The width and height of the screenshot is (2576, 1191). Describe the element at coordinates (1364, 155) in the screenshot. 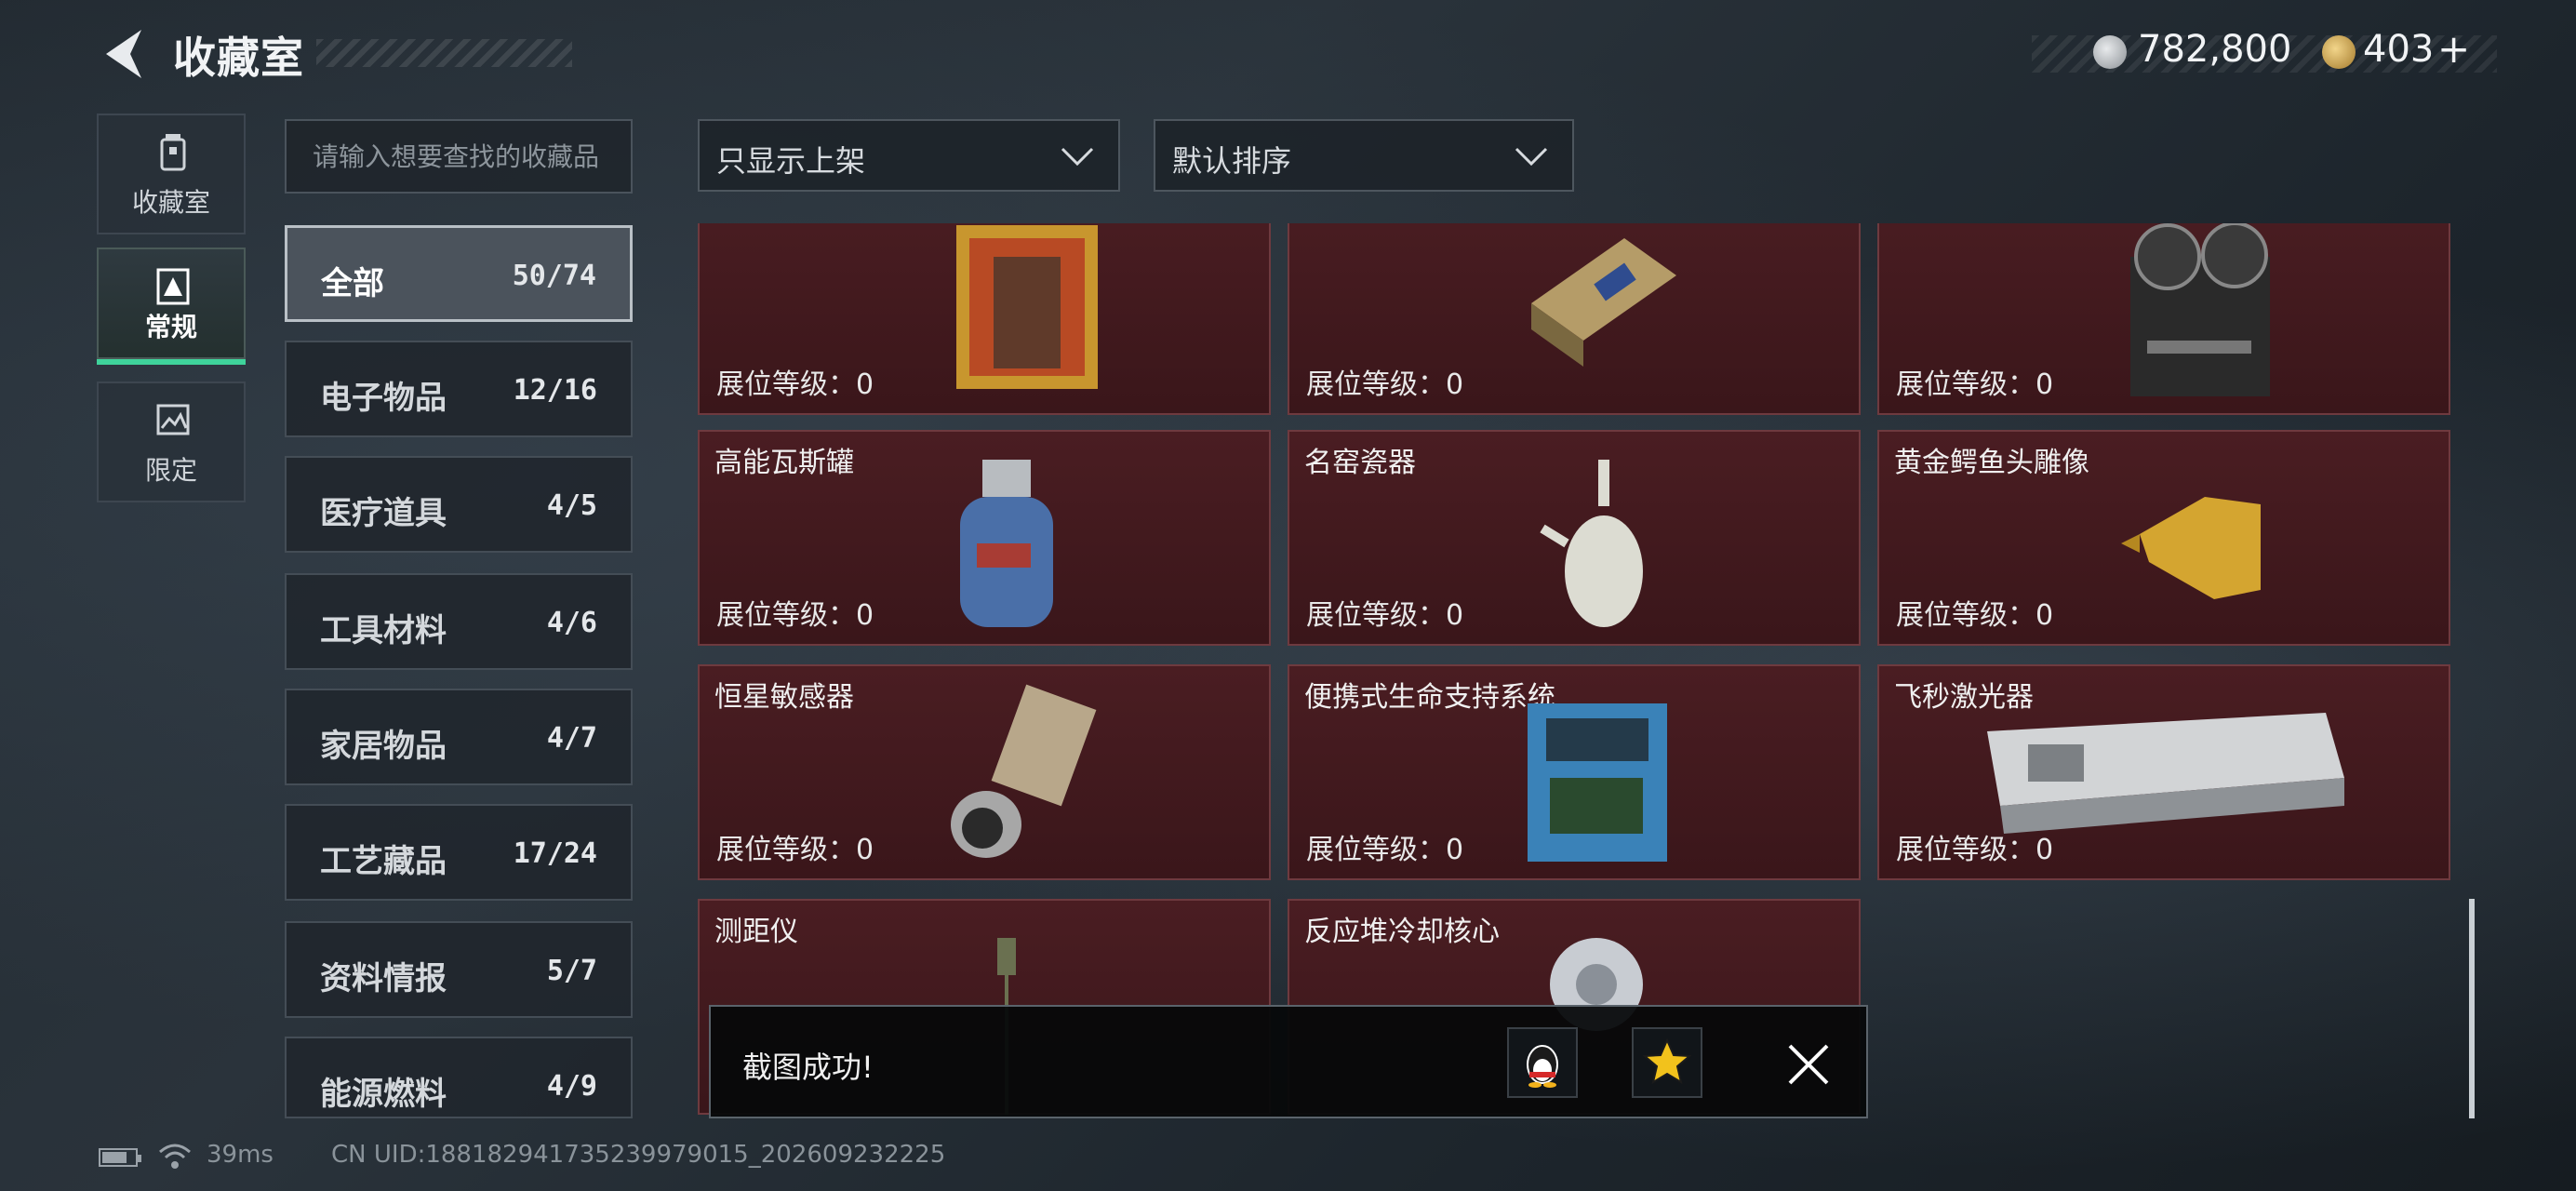

I see `sort-dropdown: 默认排序` at that location.